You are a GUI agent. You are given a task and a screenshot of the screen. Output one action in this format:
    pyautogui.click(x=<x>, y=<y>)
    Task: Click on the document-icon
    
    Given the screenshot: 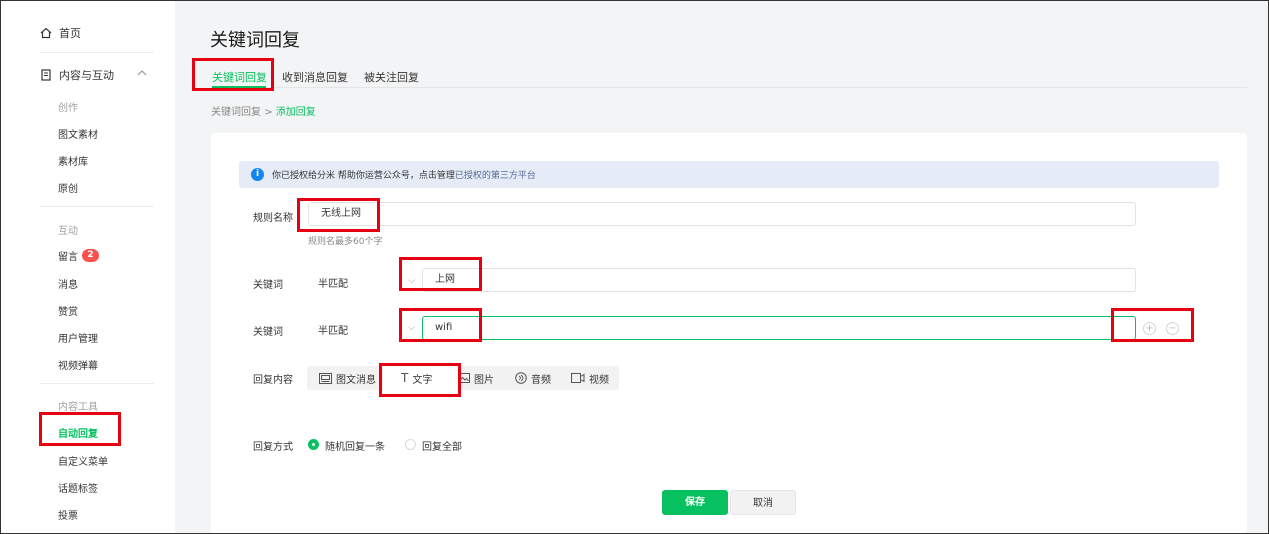 What is the action you would take?
    pyautogui.click(x=46, y=75)
    